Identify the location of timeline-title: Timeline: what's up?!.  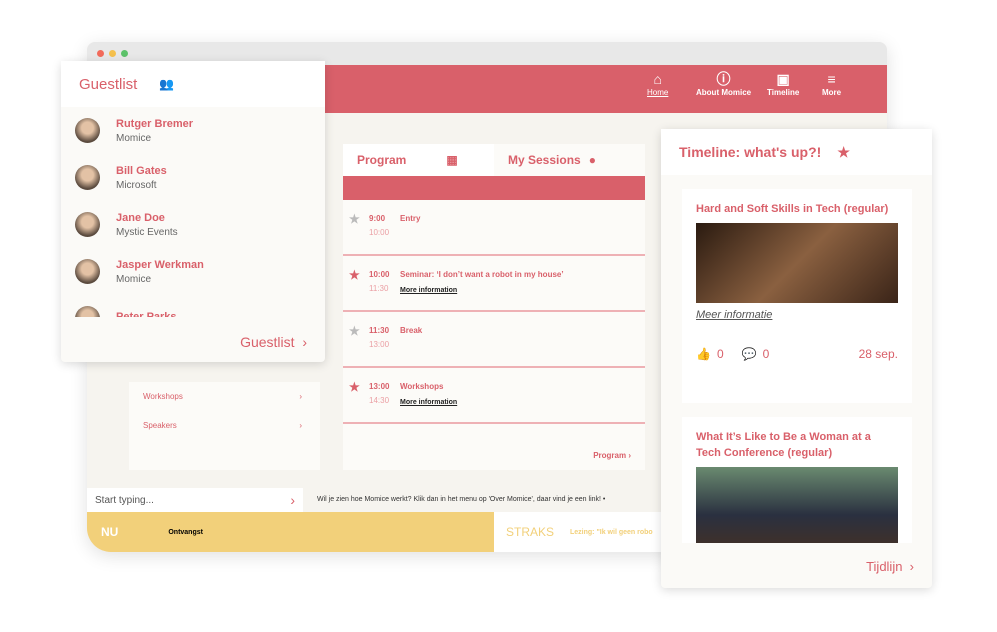
(750, 152).